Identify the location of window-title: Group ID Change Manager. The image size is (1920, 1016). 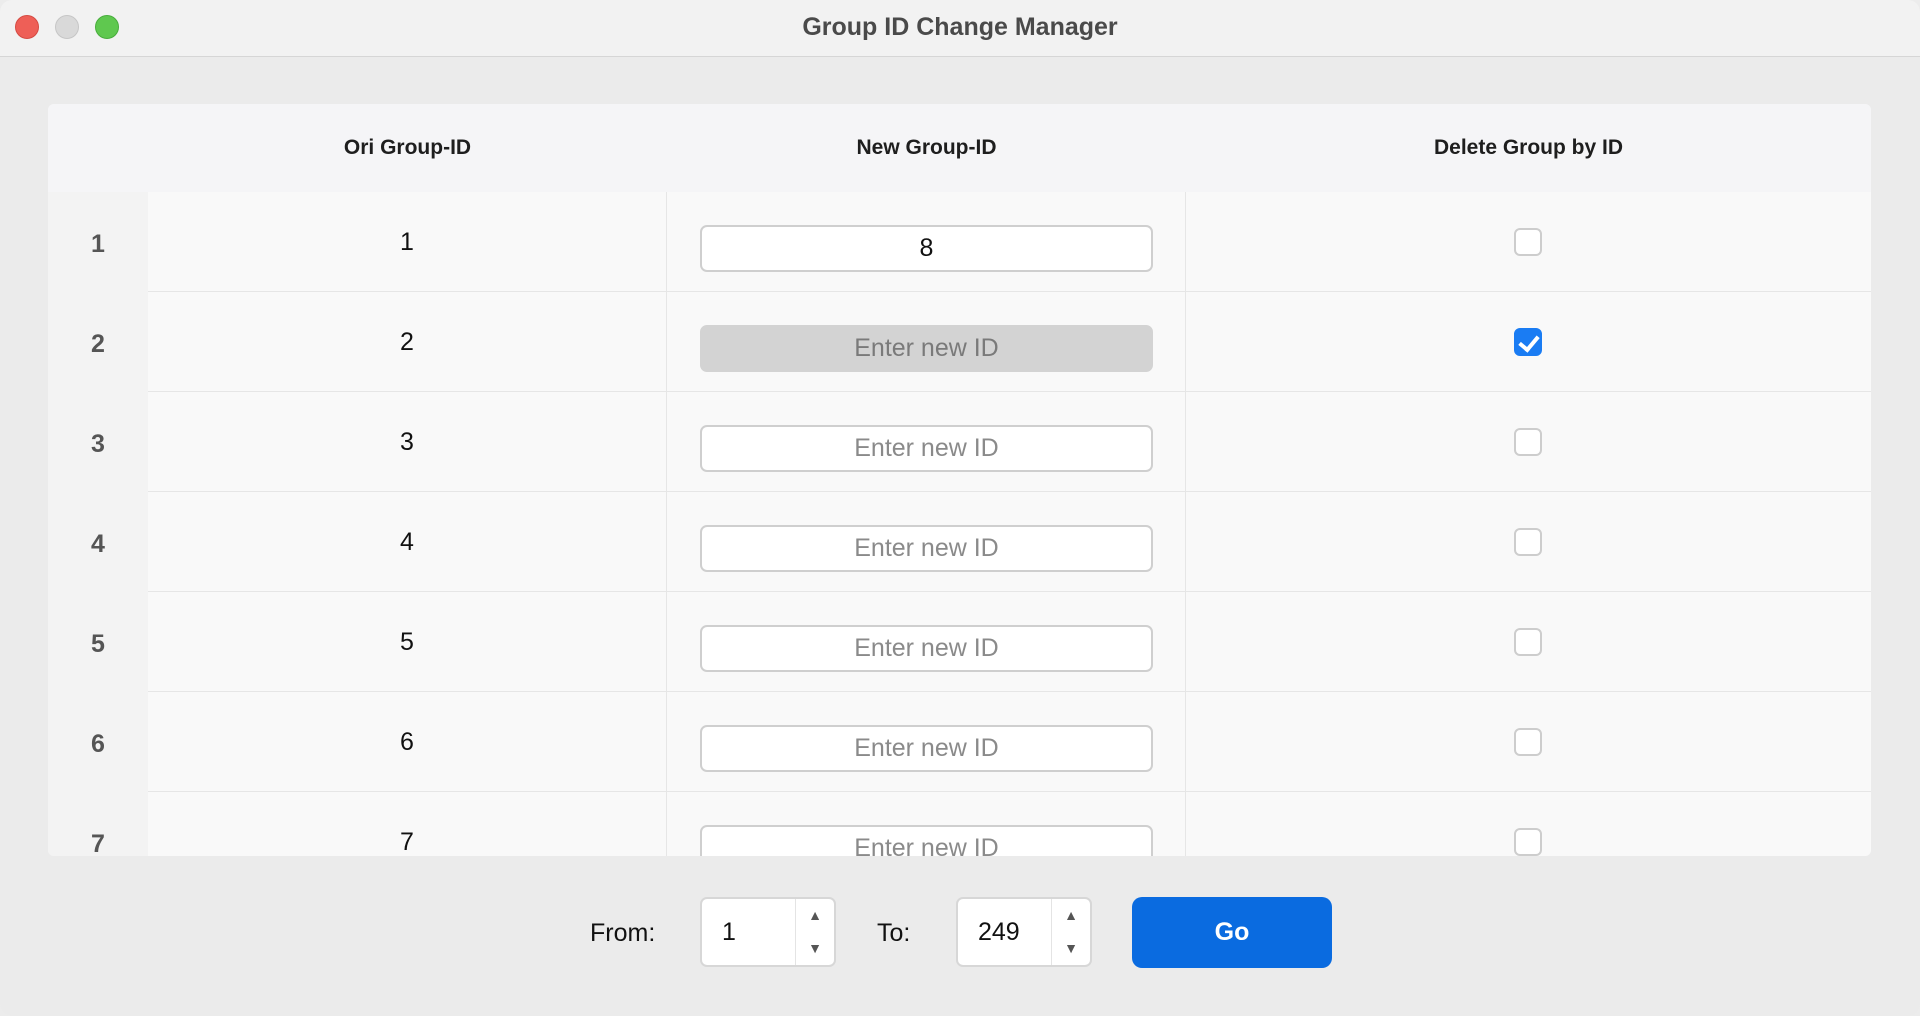
(960, 27).